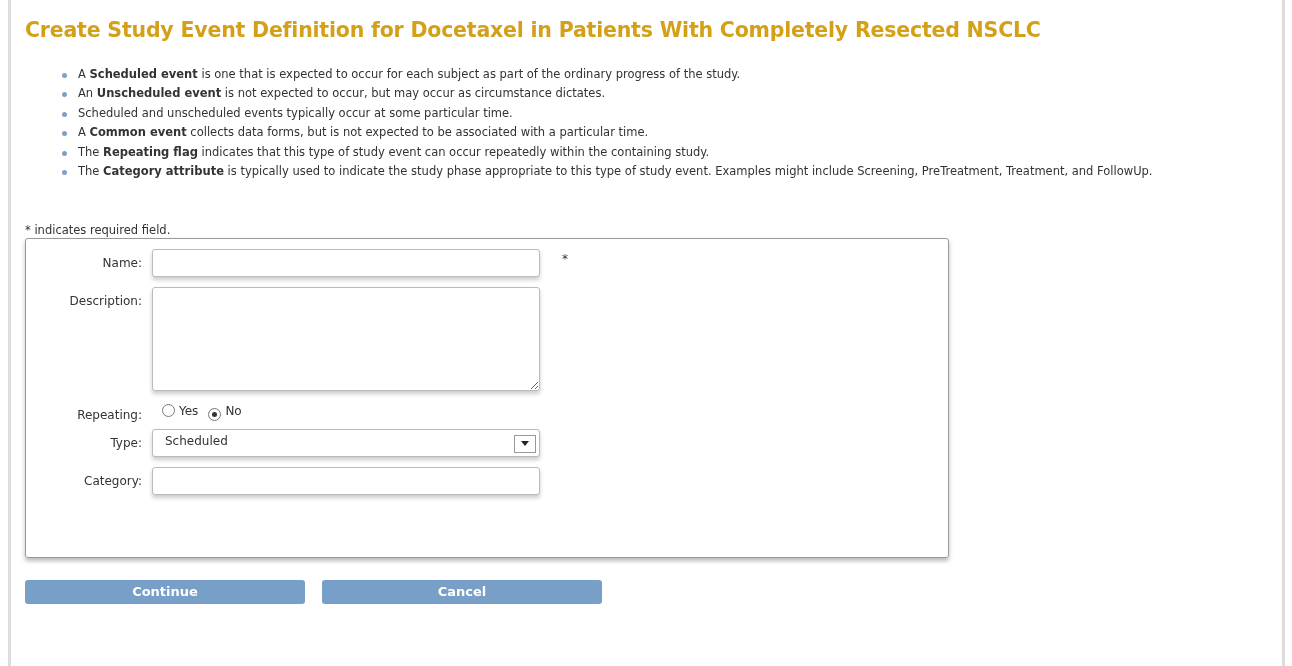  Describe the element at coordinates (533, 30) in the screenshot. I see `page-title: Create Study Event Definition for Docetaxel in Patients With Completely Resected NSCLC` at that location.